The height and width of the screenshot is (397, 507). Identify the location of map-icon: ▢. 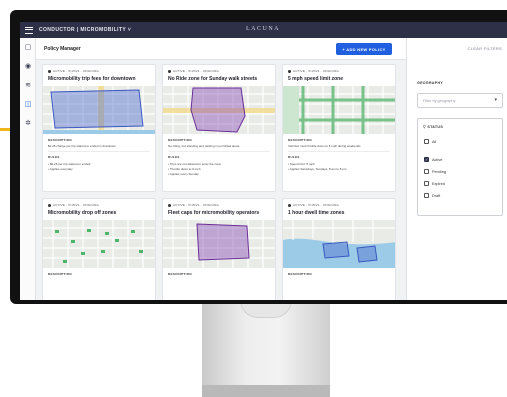
(28, 48).